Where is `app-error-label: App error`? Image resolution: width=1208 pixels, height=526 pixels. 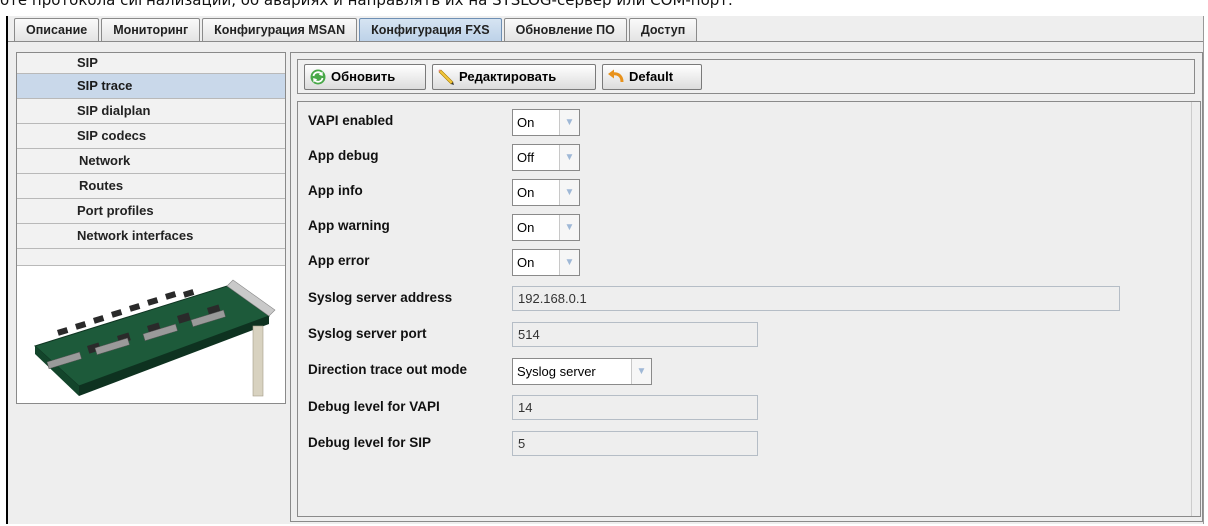 app-error-label: App error is located at coordinates (339, 260).